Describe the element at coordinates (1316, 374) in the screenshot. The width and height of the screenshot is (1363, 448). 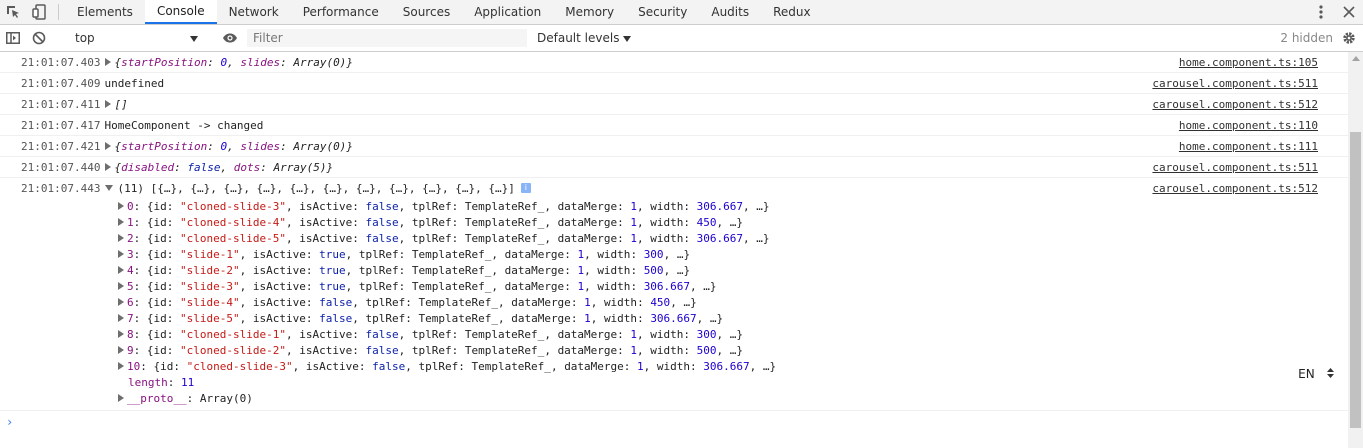
I see `language-indicator: EN` at that location.